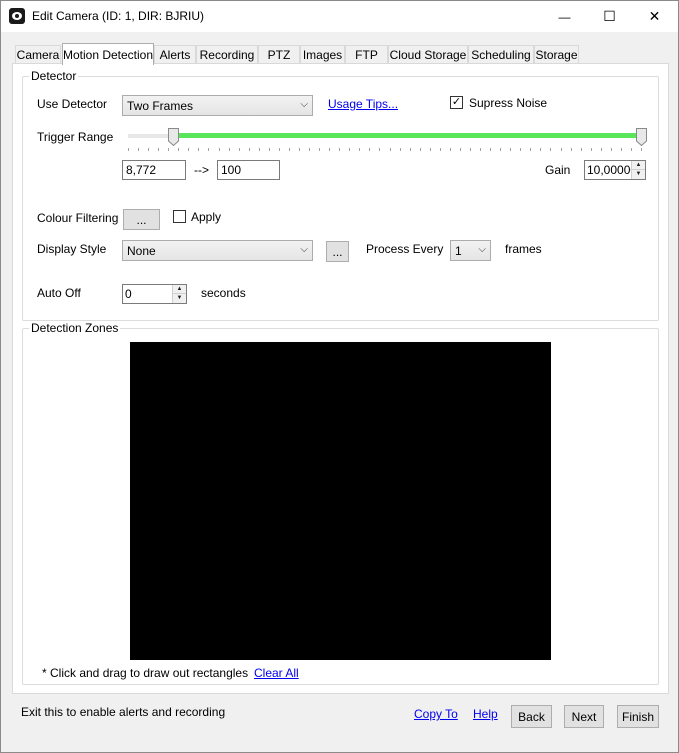  I want to click on tab-cloud-storage: Cloud Storage, so click(428, 54).